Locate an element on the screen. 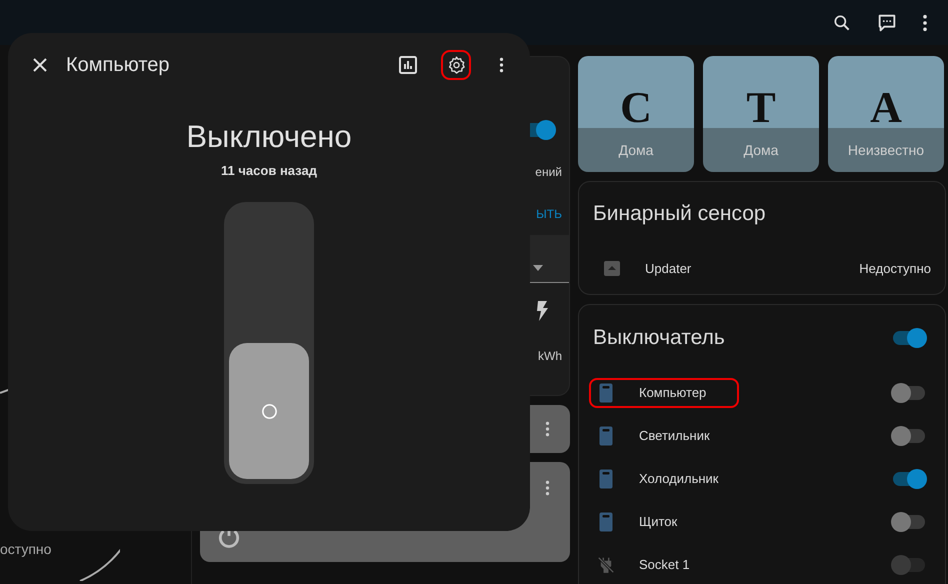 The image size is (948, 584). close-icon is located at coordinates (40, 65).